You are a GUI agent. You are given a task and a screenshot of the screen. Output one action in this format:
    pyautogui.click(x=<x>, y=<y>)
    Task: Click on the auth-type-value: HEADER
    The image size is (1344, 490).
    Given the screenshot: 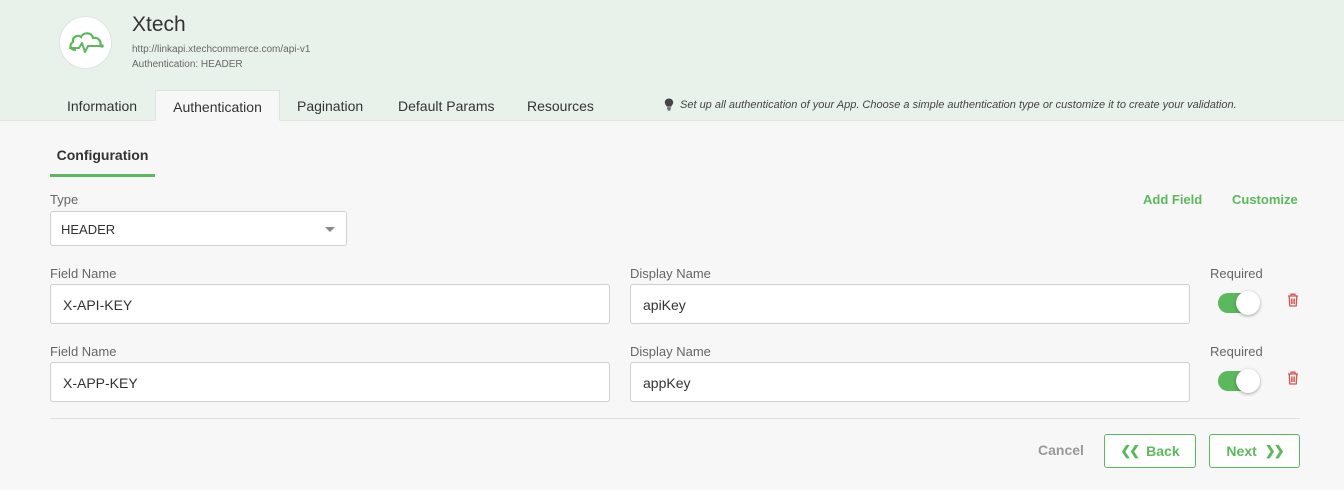 What is the action you would take?
    pyautogui.click(x=88, y=229)
    